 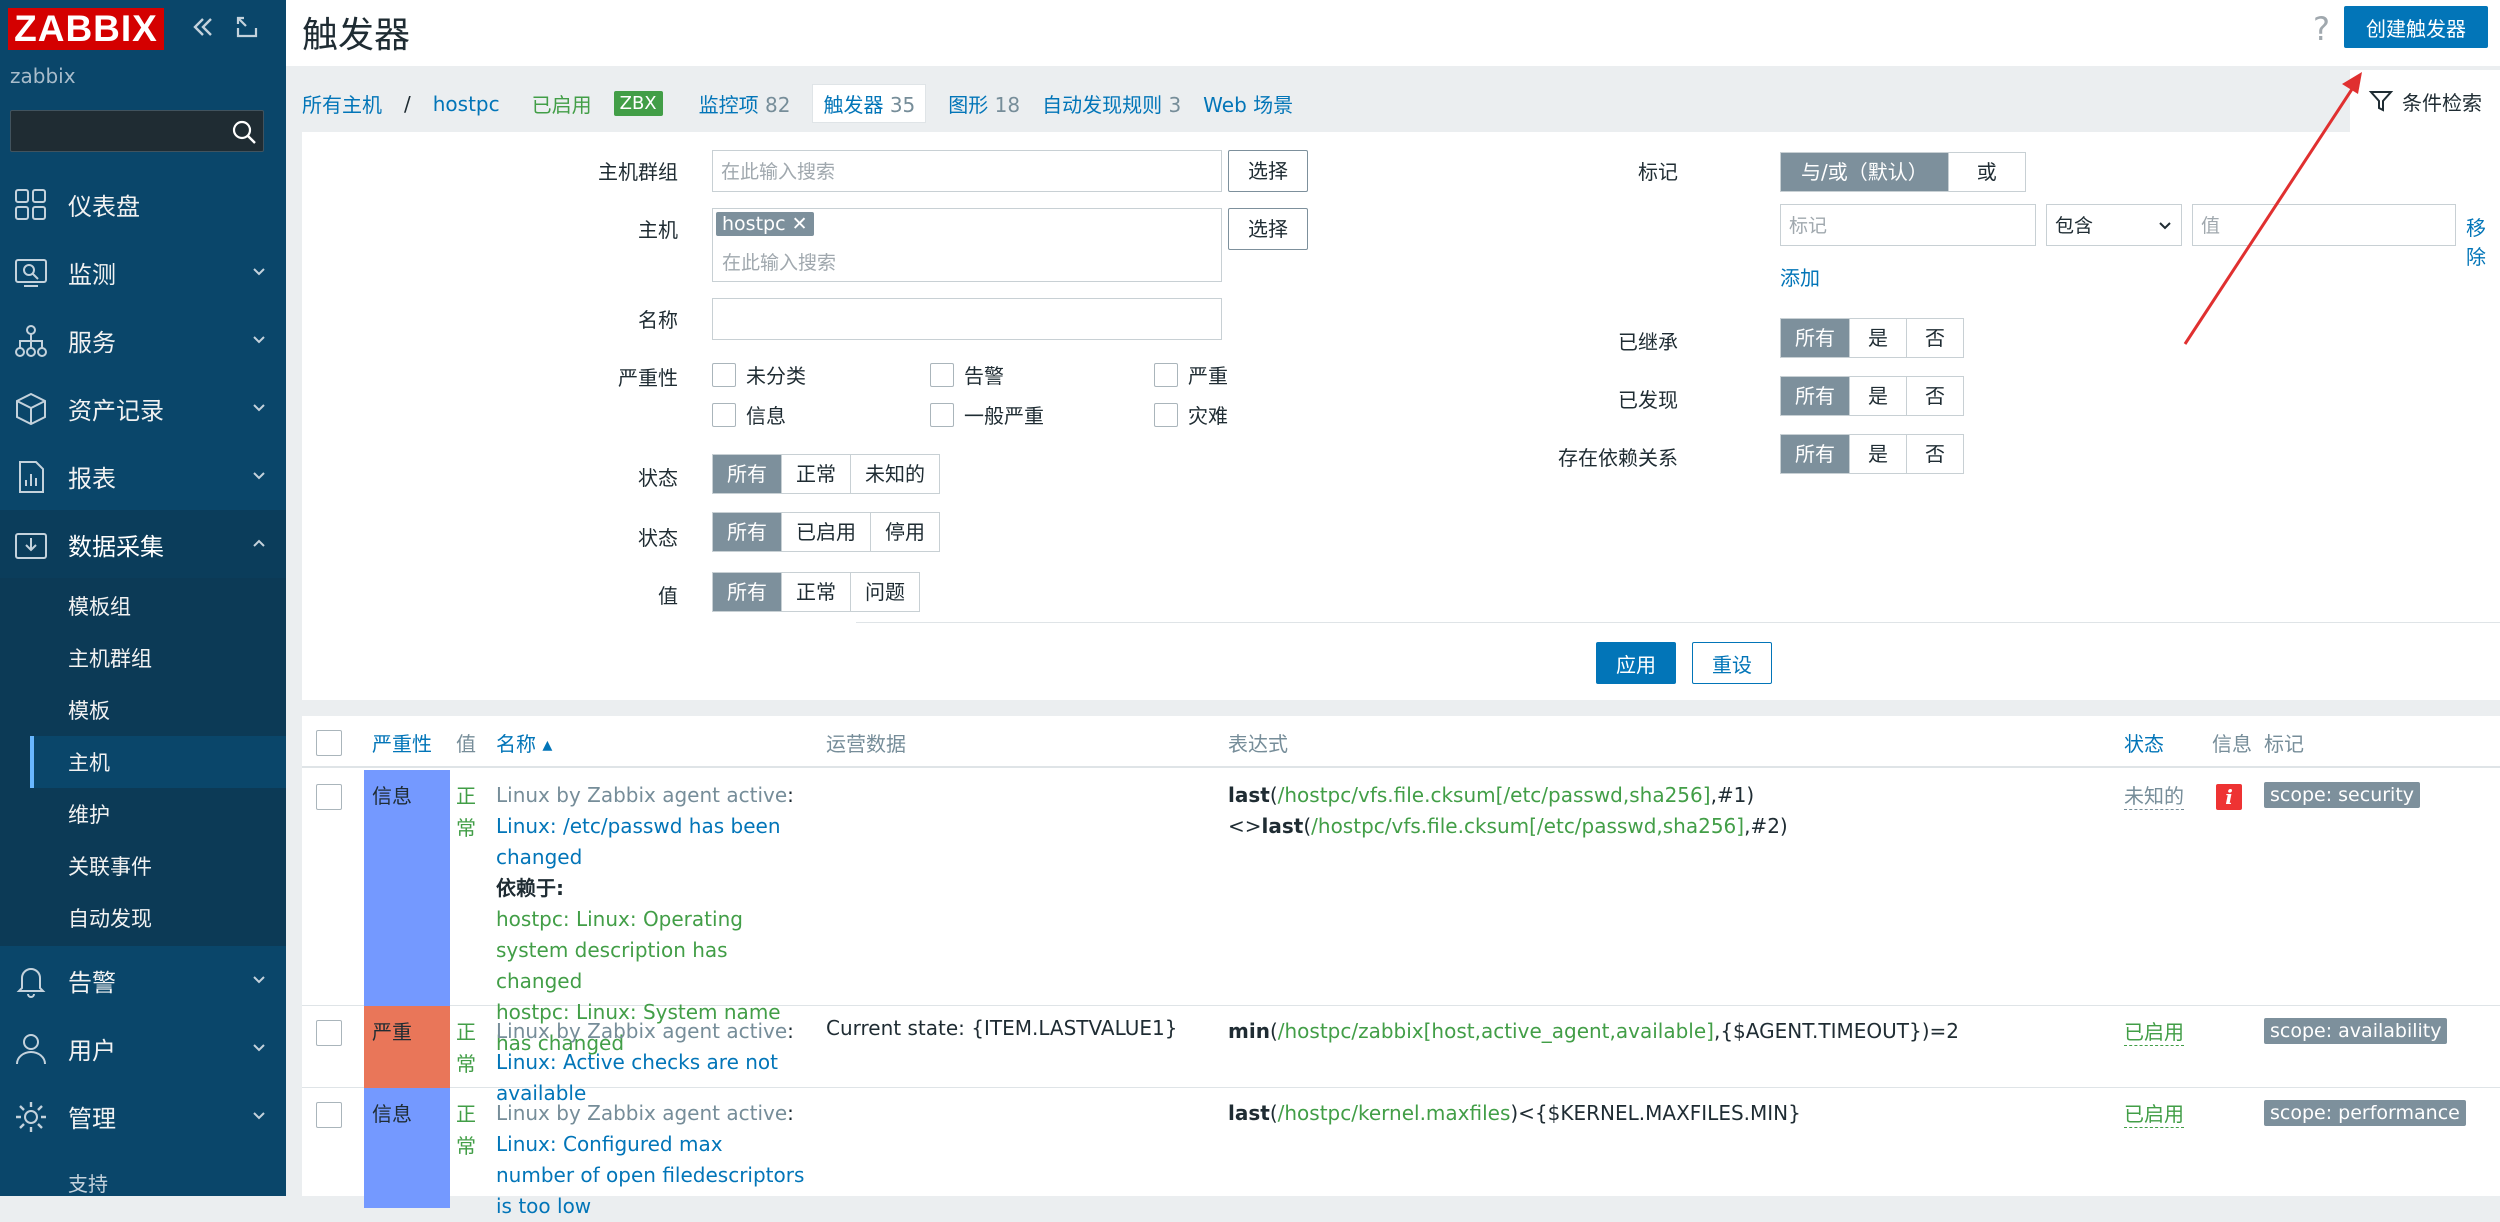 What do you see at coordinates (143, 340) in the screenshot?
I see `menu-services: 服务` at bounding box center [143, 340].